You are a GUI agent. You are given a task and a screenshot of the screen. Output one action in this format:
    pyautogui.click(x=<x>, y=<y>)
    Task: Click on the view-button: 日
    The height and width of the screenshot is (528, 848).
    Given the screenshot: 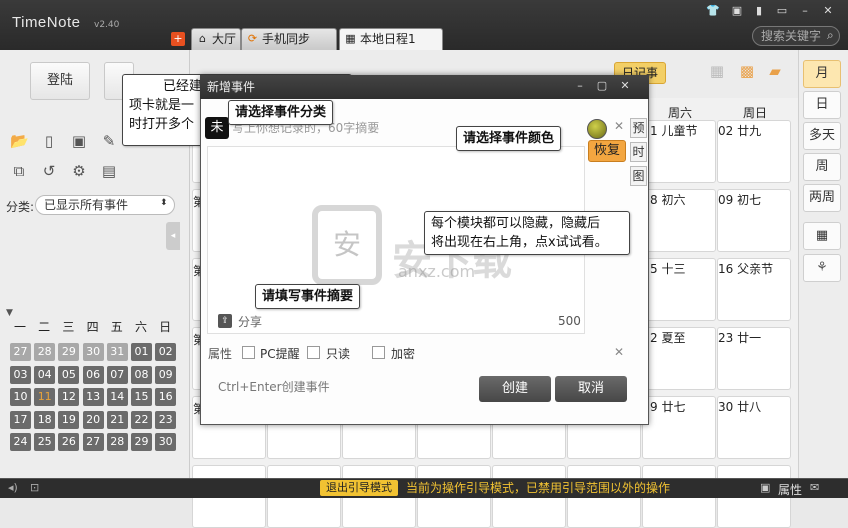 What is the action you would take?
    pyautogui.click(x=822, y=105)
    